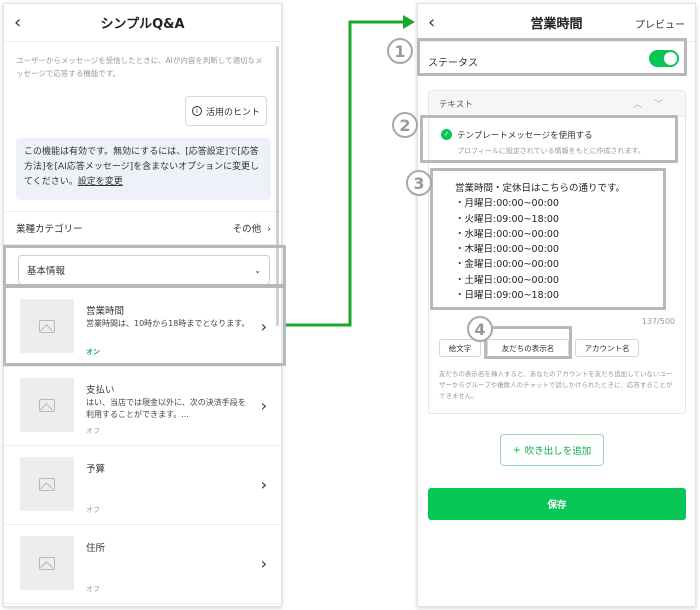  Describe the element at coordinates (142, 486) in the screenshot. I see `qa-item-budget: 予算 オフ ›` at that location.